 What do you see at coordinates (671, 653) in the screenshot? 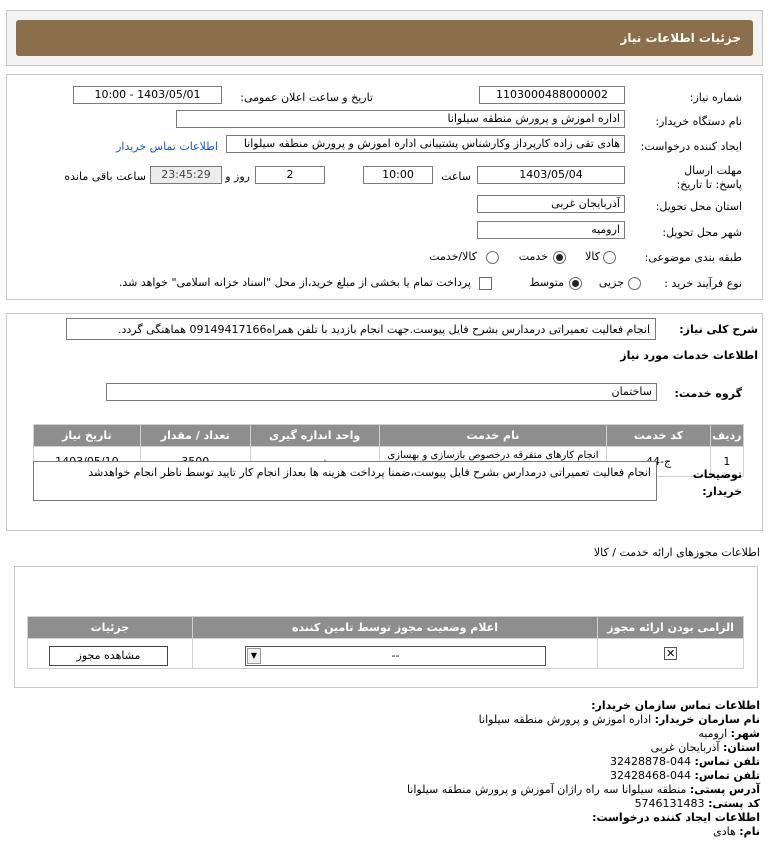
I see `permit-required-checkbox: ✕` at bounding box center [671, 653].